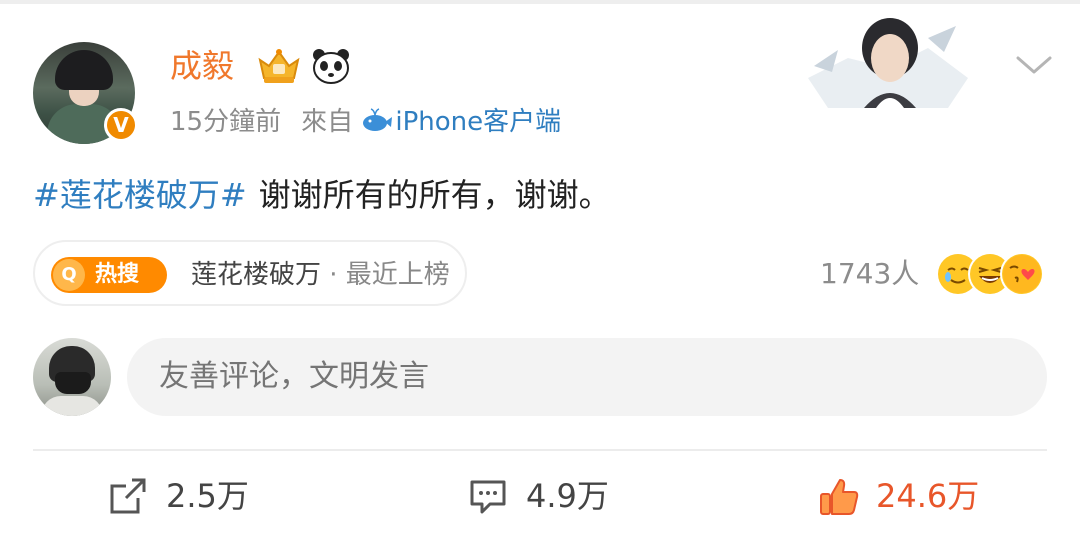 The height and width of the screenshot is (543, 1080). What do you see at coordinates (226, 122) in the screenshot?
I see `post-time: 15分鐘前` at bounding box center [226, 122].